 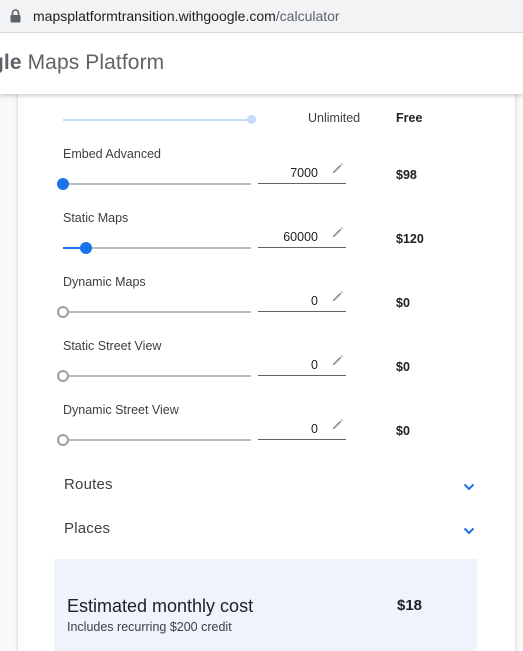 I want to click on url-path: /calculator, so click(x=307, y=16).